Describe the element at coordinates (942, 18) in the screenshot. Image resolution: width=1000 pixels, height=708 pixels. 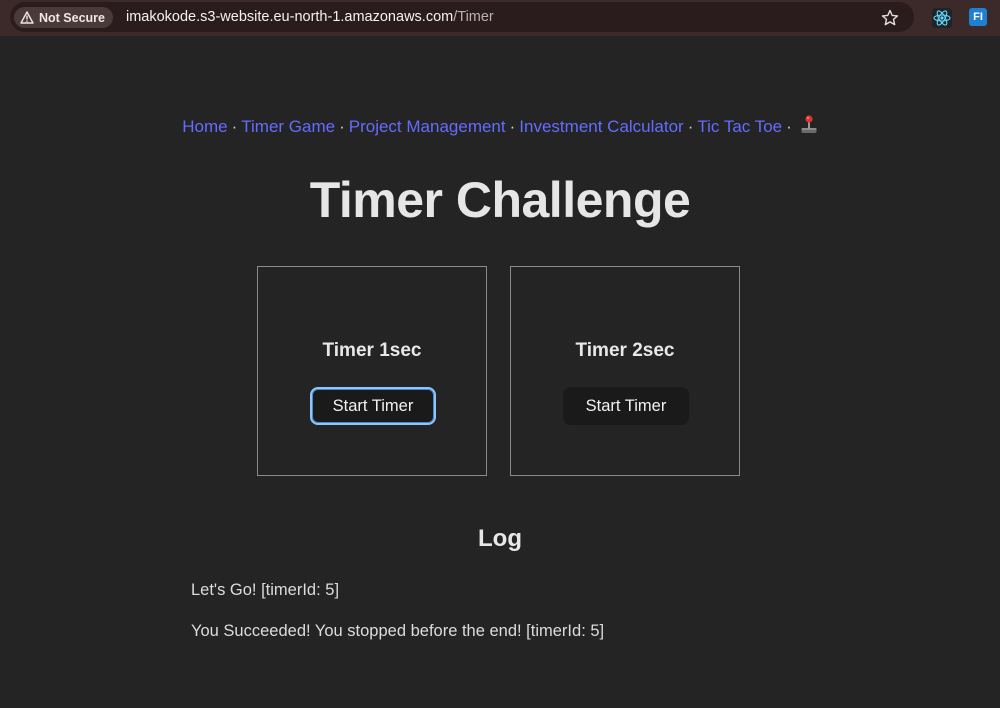
I see `react-devtools-icon` at that location.